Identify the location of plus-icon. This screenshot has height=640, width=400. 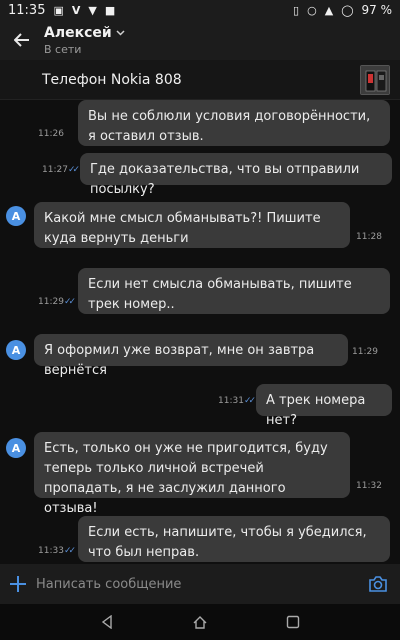
(18, 584).